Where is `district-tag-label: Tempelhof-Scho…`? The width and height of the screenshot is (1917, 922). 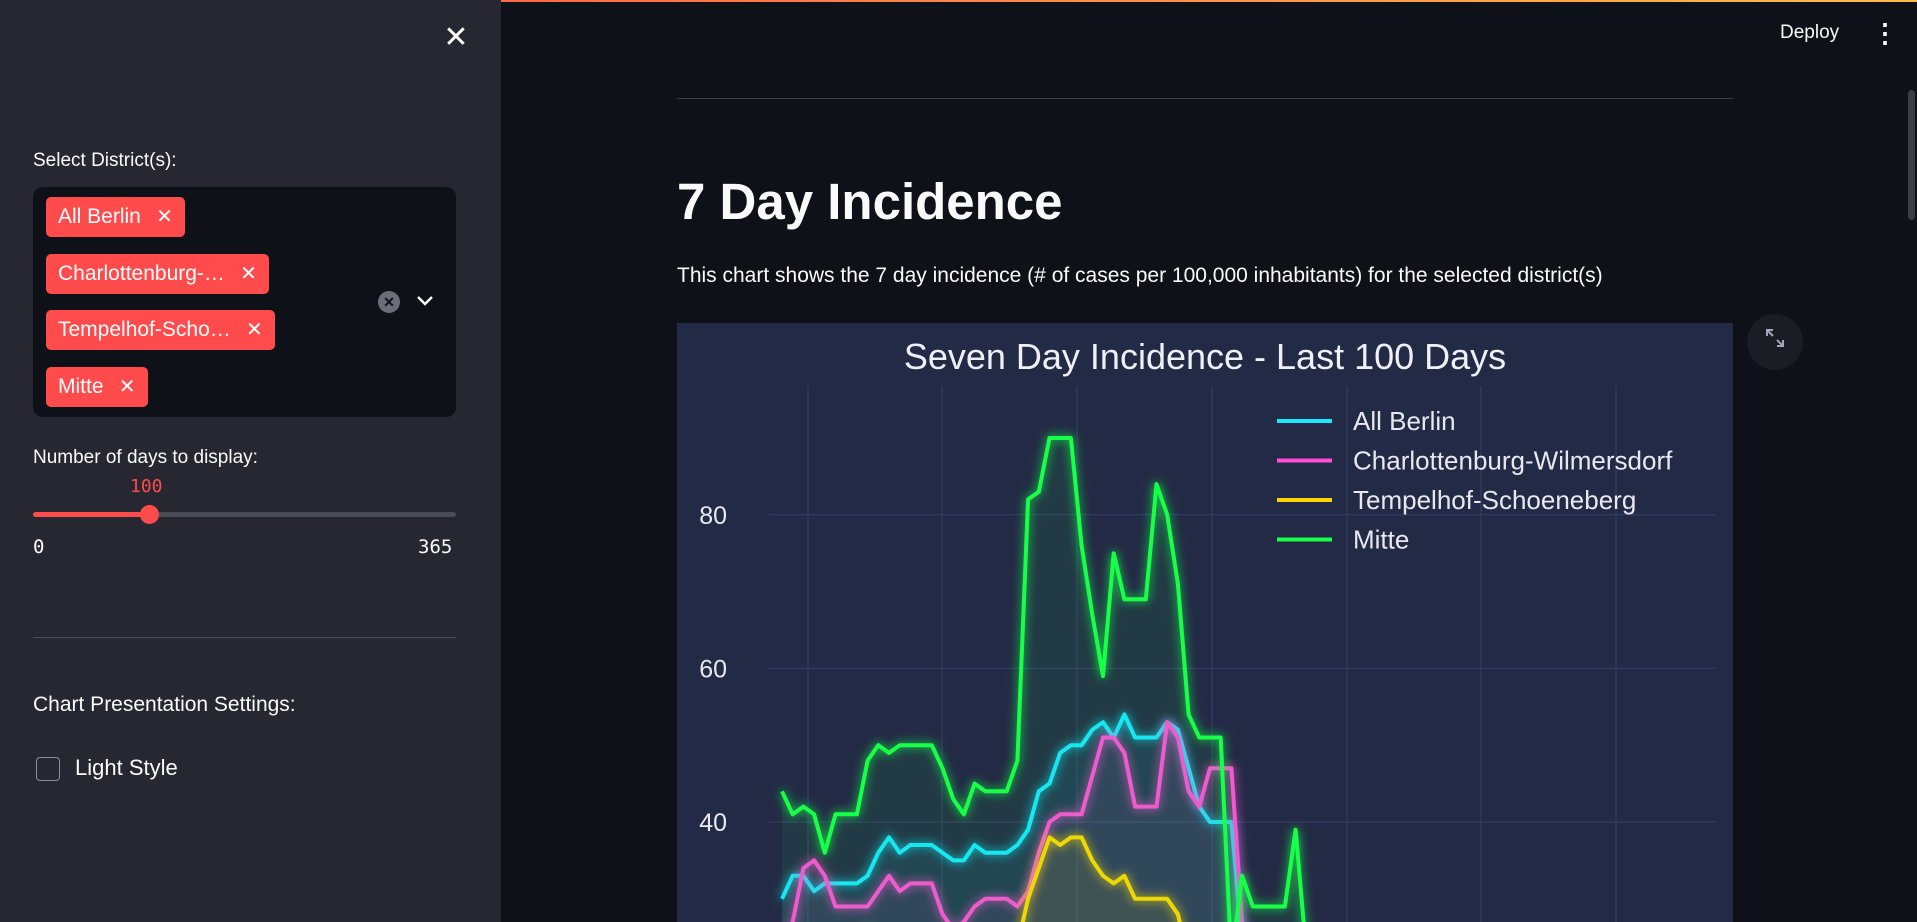 district-tag-label: Tempelhof-Scho… is located at coordinates (144, 329).